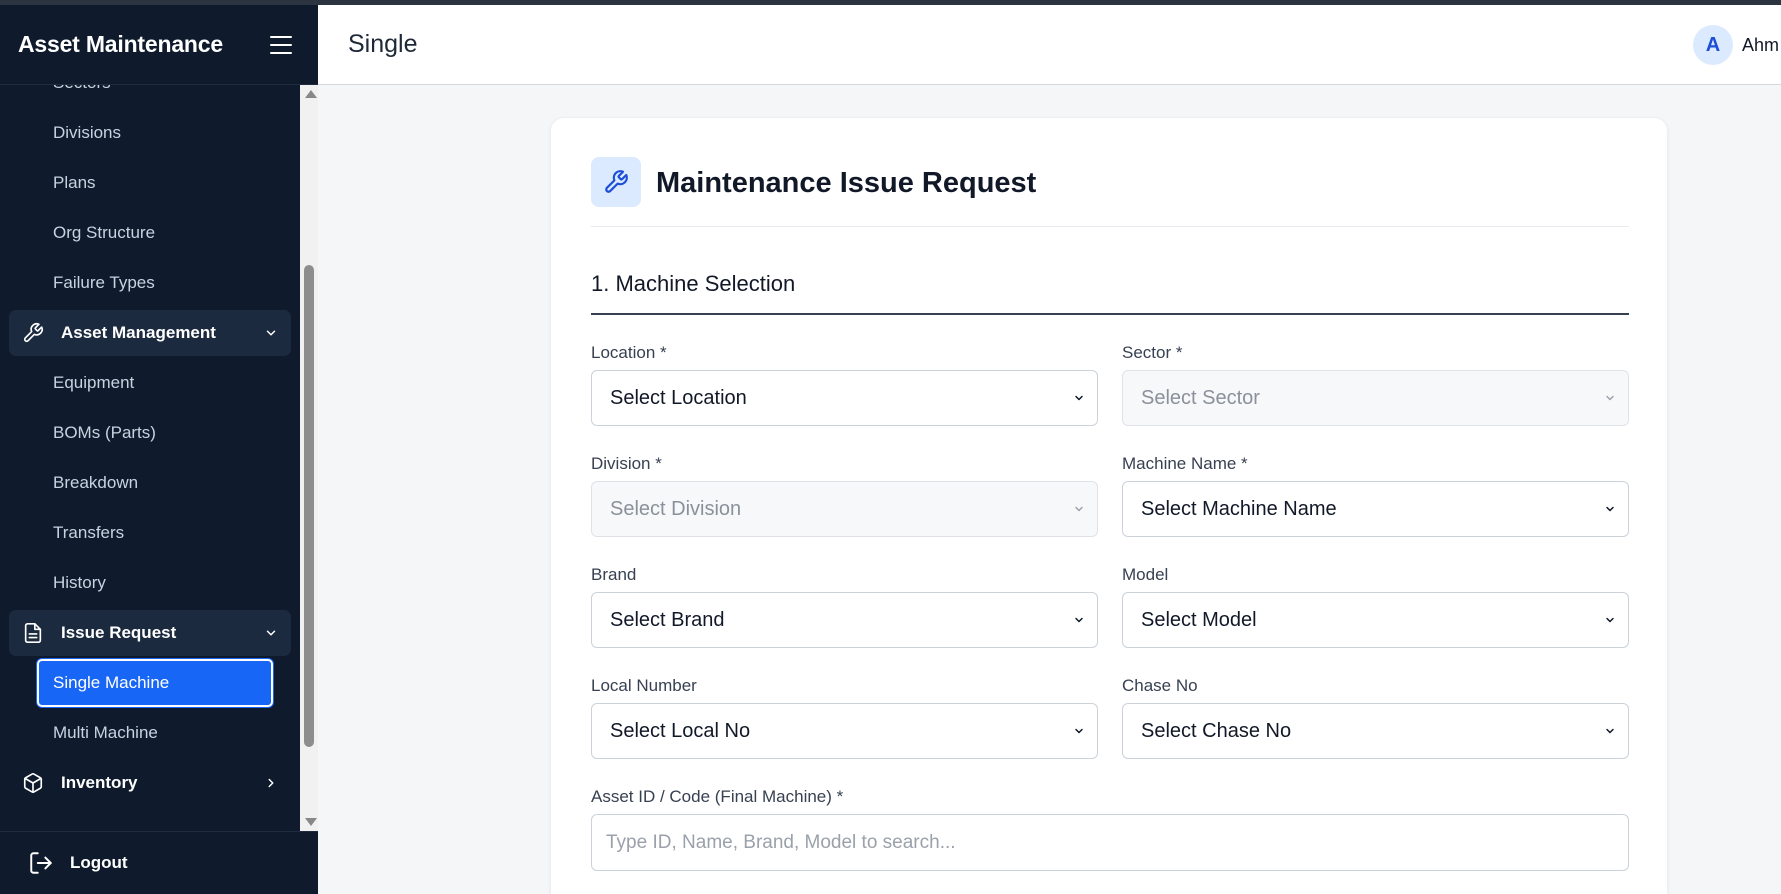 This screenshot has width=1781, height=894. What do you see at coordinates (614, 574) in the screenshot?
I see `brand-label: Brand` at bounding box center [614, 574].